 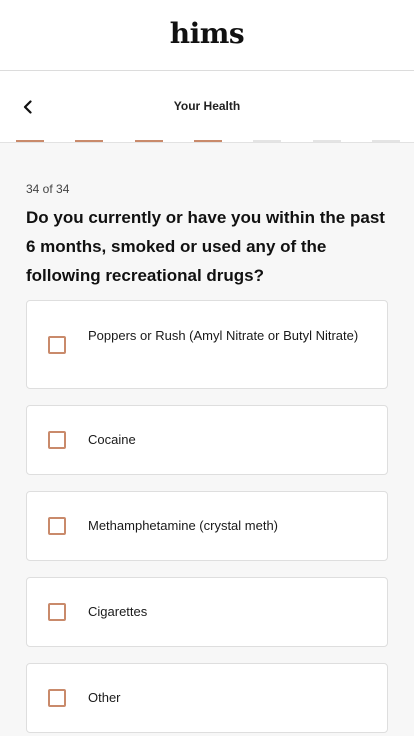 I want to click on option-cigarettes: Cigarettes, so click(x=207, y=612).